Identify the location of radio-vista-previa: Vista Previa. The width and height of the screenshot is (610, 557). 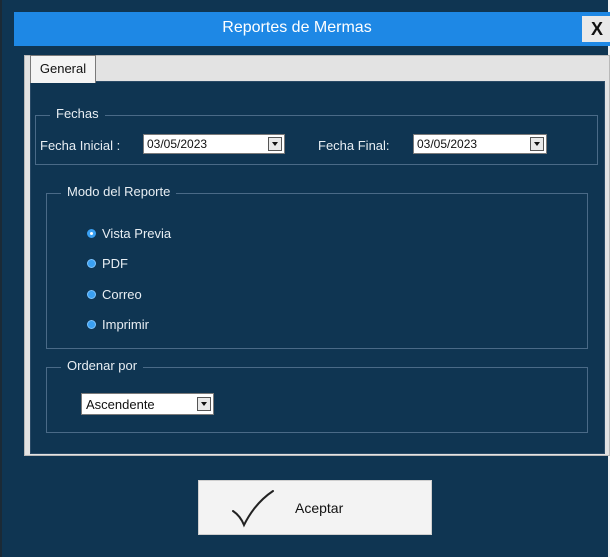
(129, 233).